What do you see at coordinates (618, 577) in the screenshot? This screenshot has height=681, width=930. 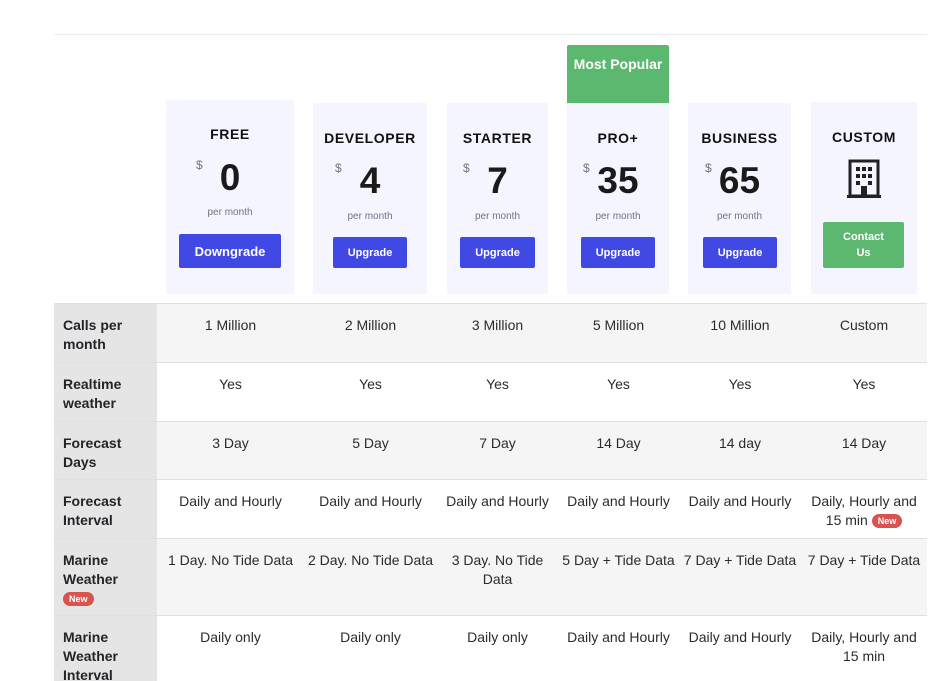 I see `table-cell: 5 Day + Tide Data` at bounding box center [618, 577].